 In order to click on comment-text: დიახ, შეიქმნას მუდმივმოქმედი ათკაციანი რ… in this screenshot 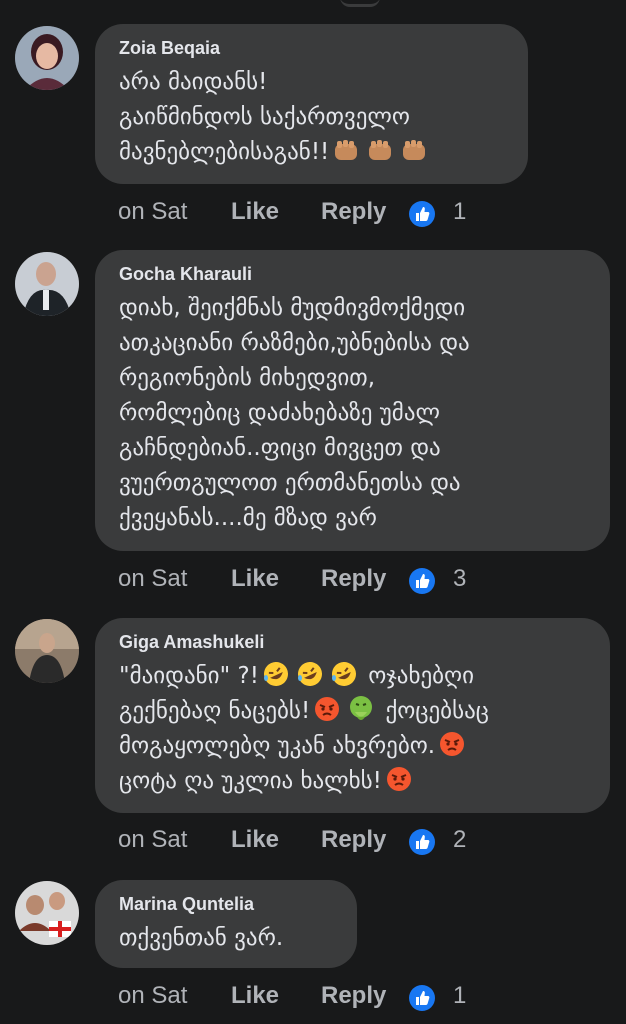, I will do `click(294, 413)`.